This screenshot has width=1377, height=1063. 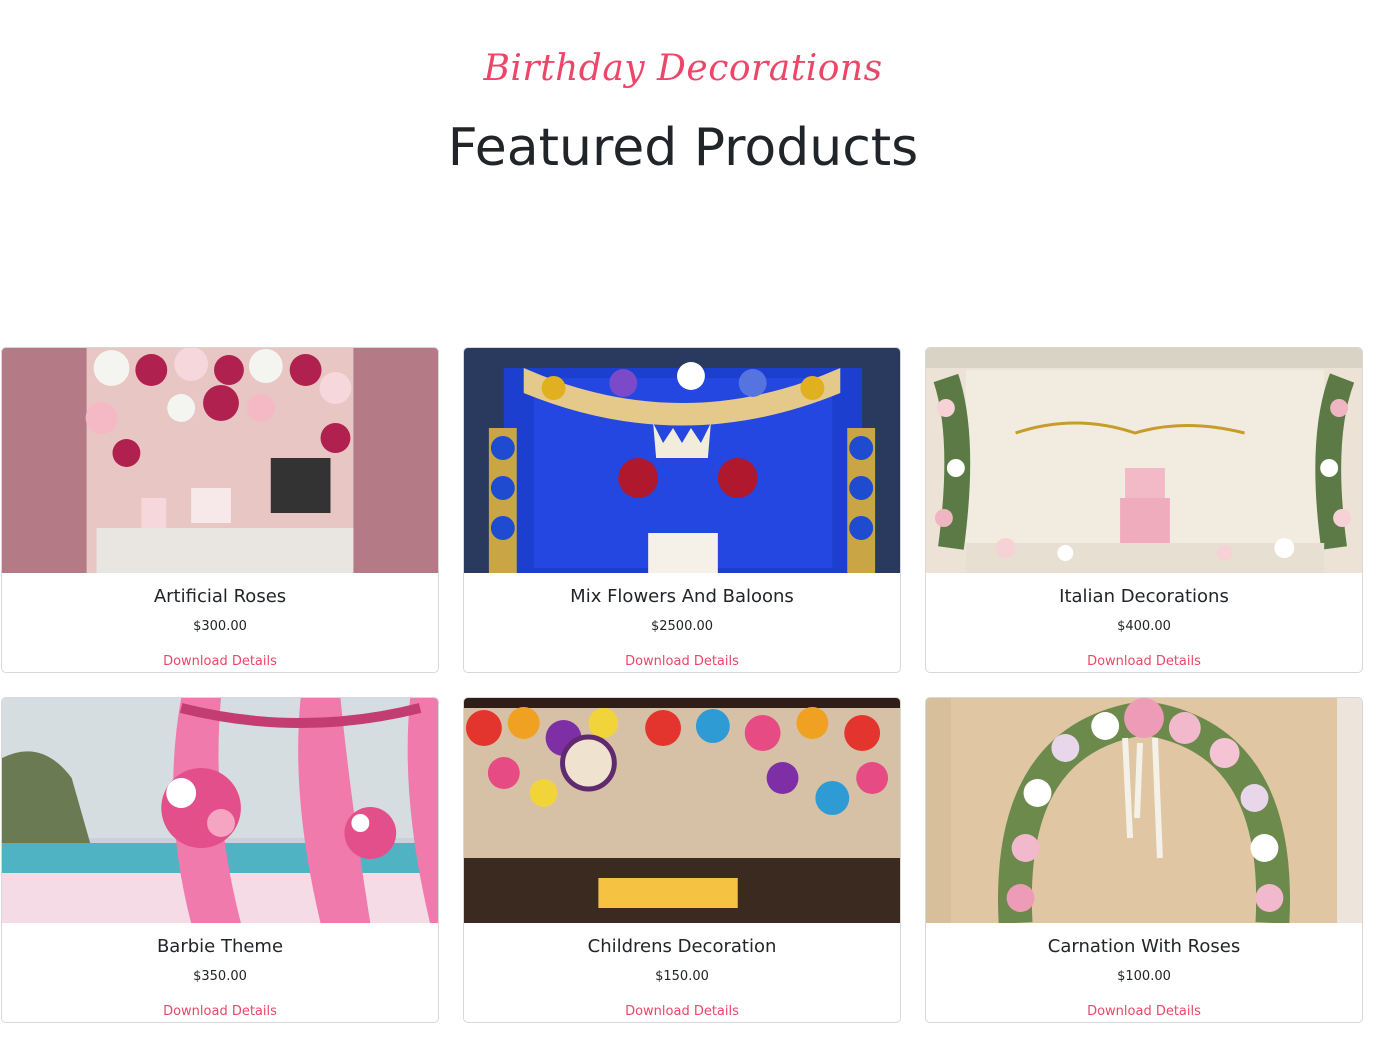 I want to click on product-name: Barbie Theme, so click(x=220, y=946).